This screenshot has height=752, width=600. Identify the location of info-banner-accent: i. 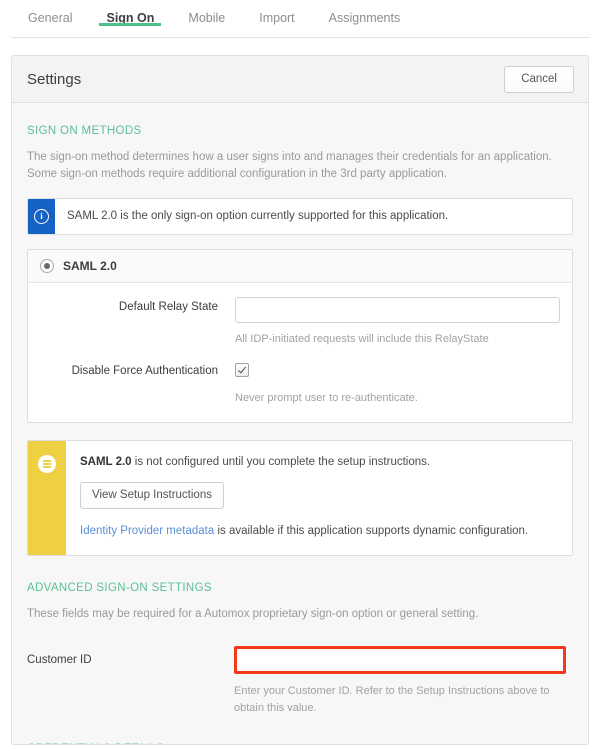
(41, 216).